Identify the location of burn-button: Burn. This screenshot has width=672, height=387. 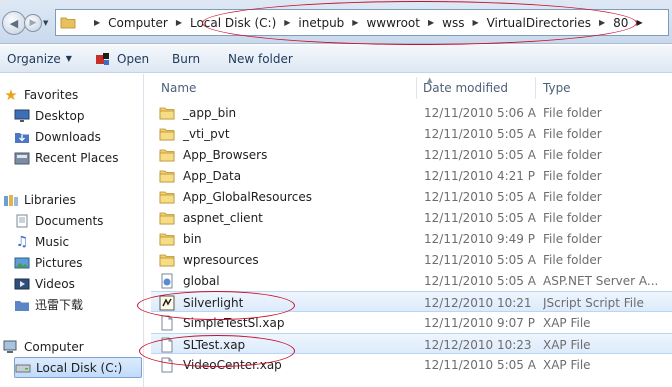
(186, 59).